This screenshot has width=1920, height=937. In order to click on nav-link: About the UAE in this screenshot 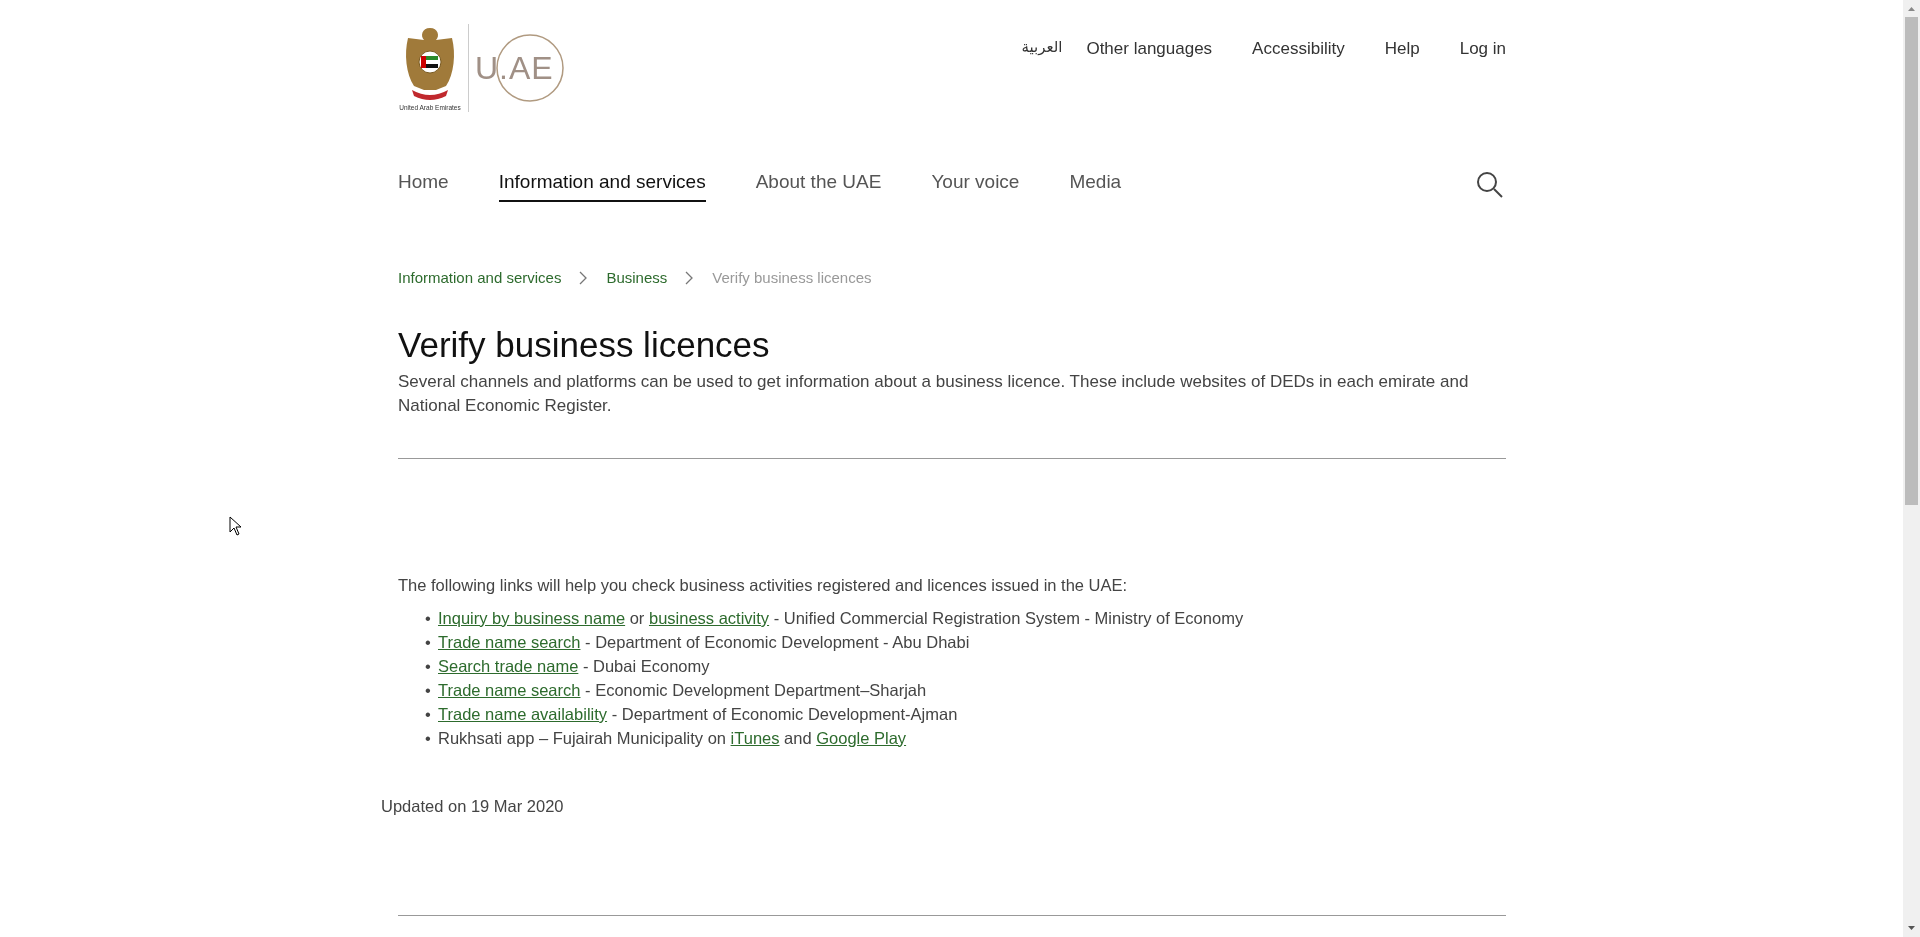, I will do `click(818, 185)`.